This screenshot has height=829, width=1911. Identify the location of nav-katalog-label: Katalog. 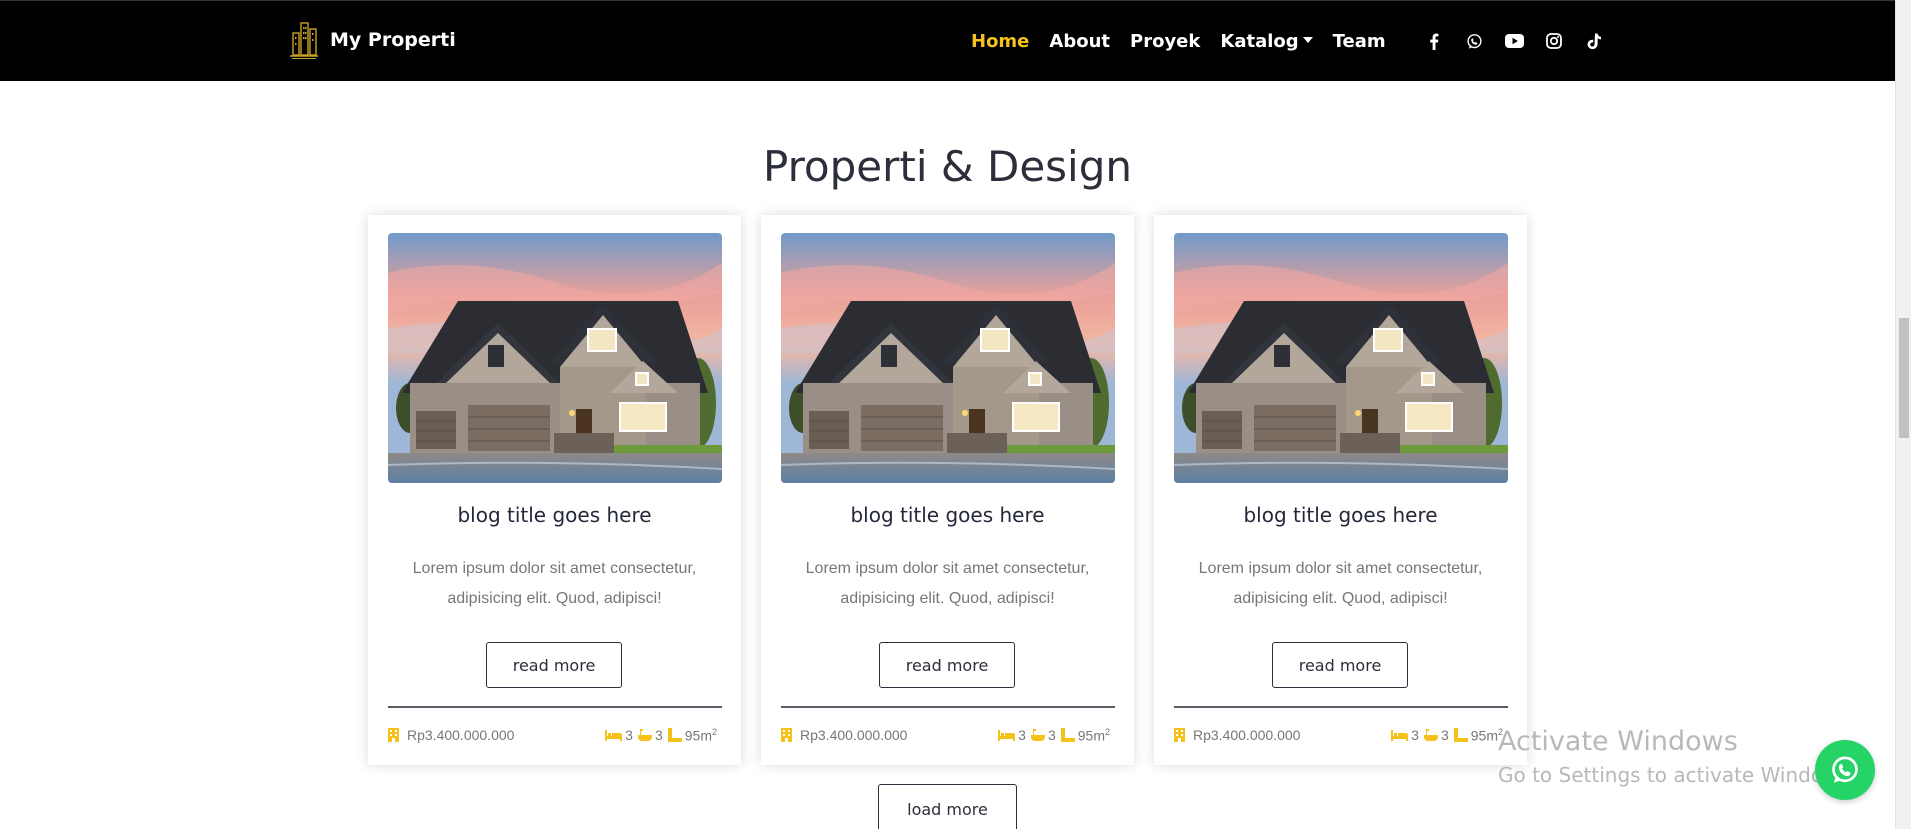
(1259, 41).